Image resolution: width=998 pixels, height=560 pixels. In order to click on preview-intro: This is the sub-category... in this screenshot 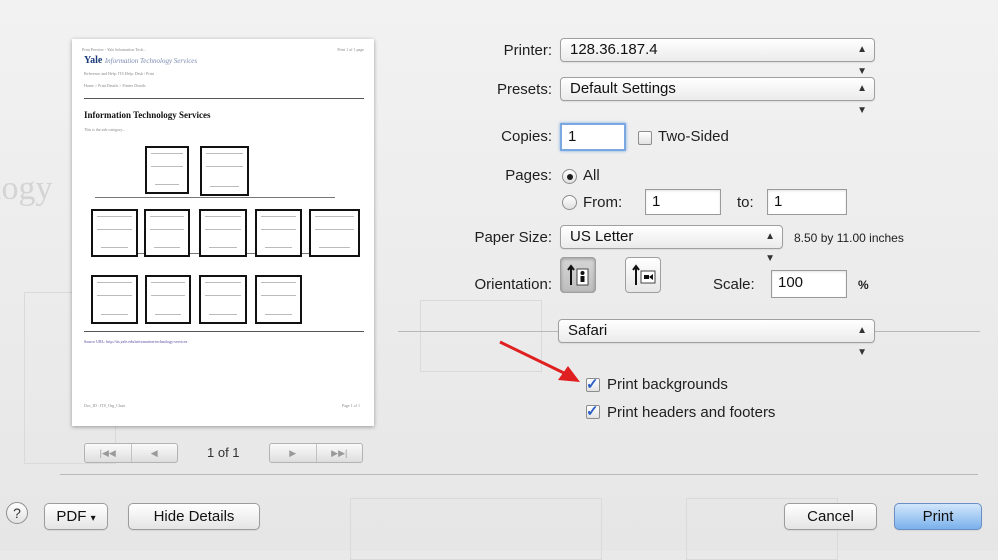, I will do `click(105, 129)`.